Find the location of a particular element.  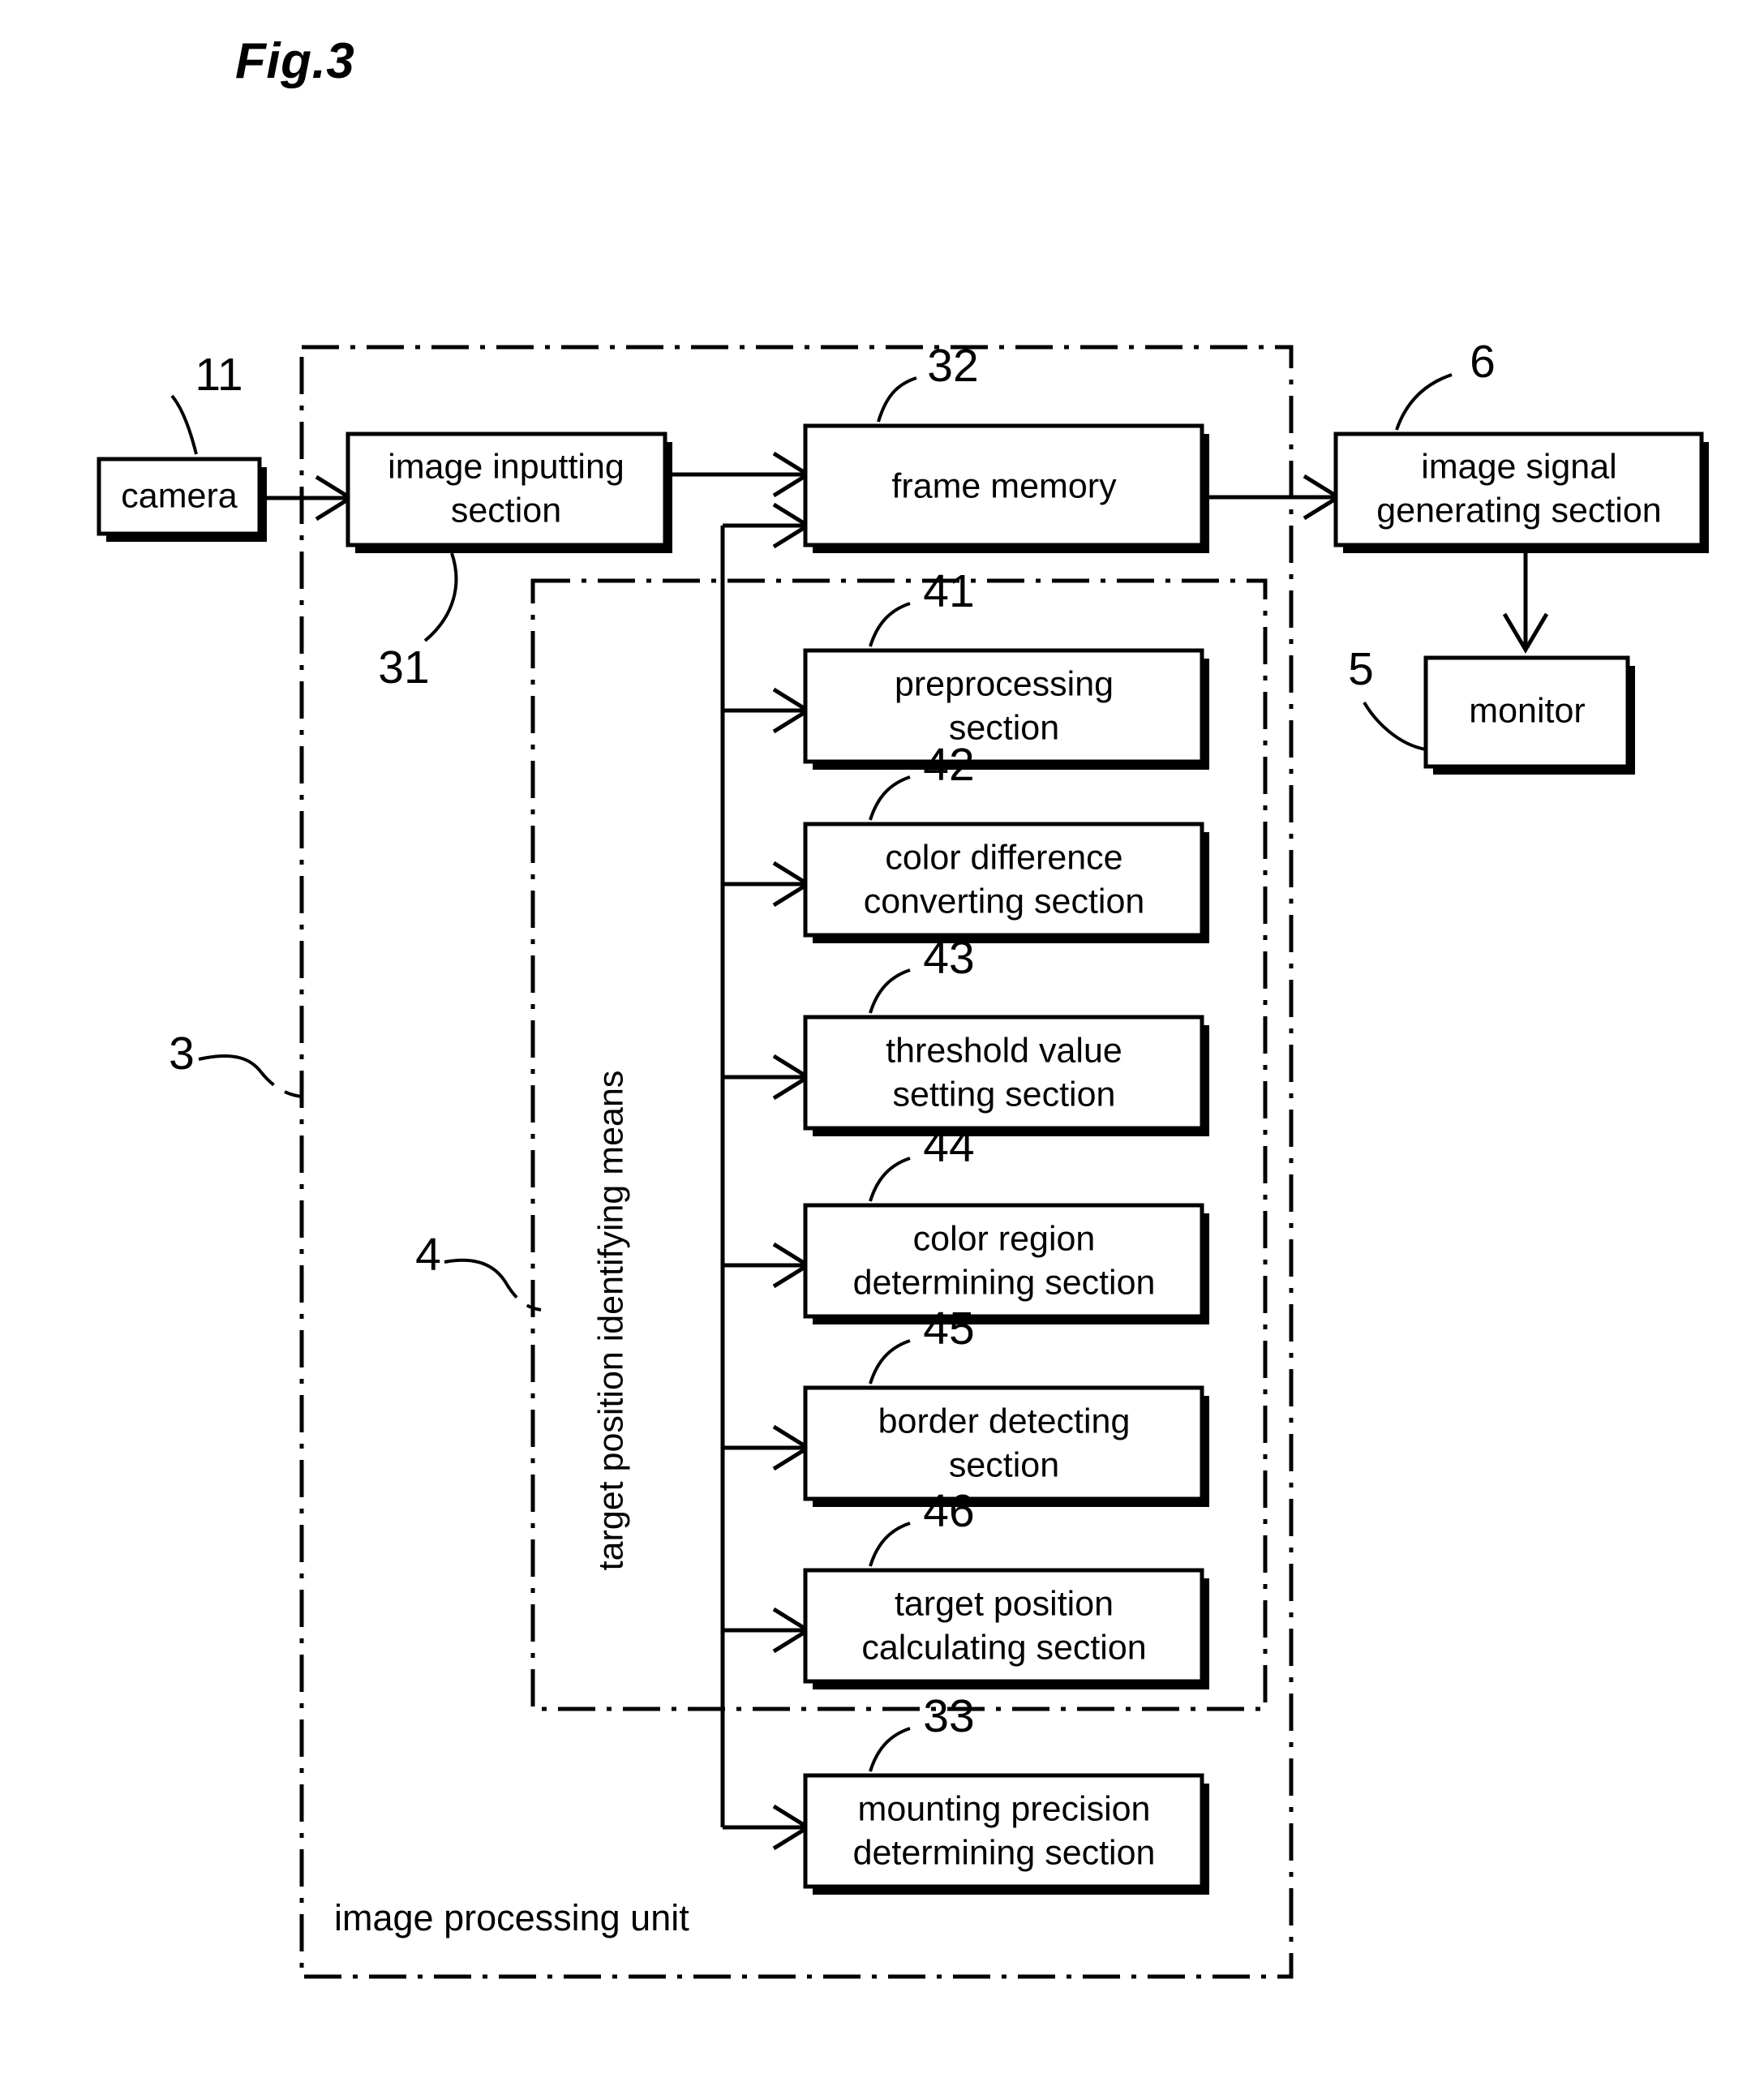

image-inputting-ref-leader is located at coordinates (441, 597).